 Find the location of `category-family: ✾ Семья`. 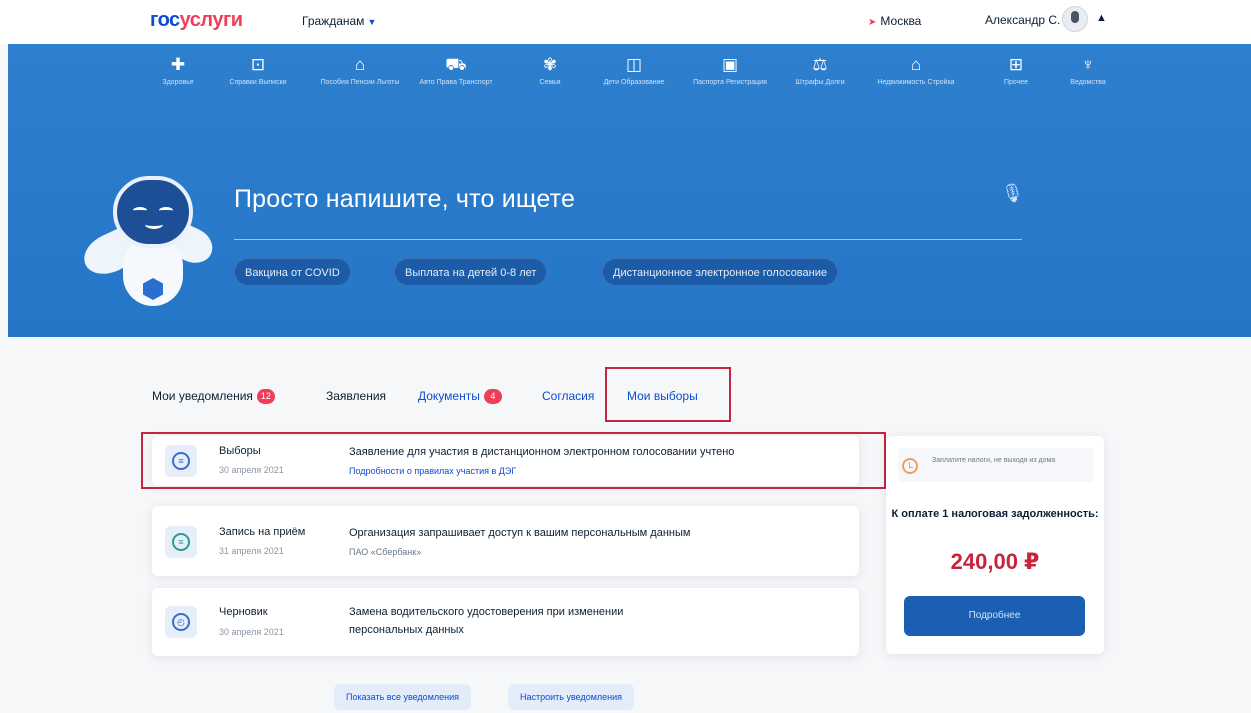

category-family: ✾ Семья is located at coordinates (550, 69).